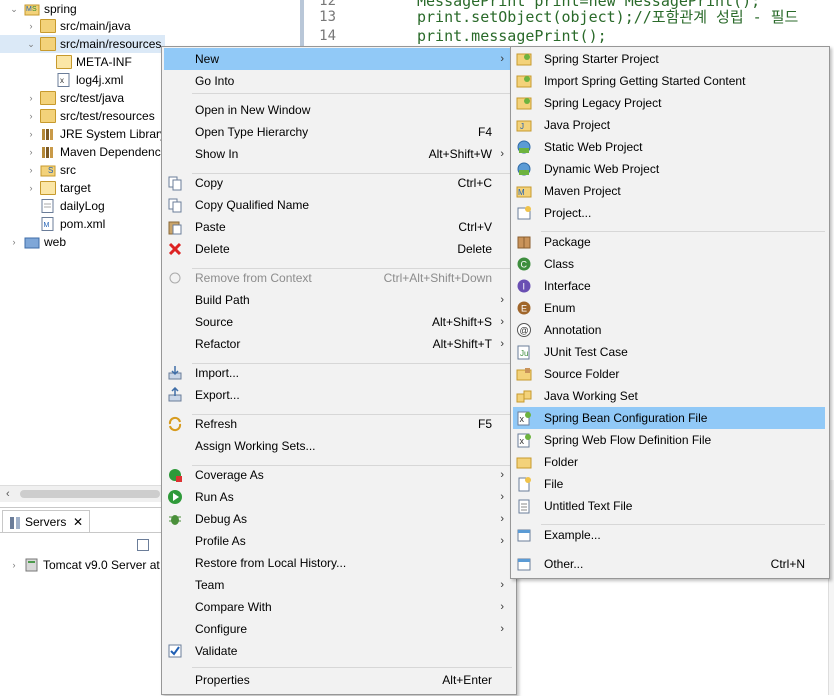  I want to click on enum-icon: E, so click(524, 308).